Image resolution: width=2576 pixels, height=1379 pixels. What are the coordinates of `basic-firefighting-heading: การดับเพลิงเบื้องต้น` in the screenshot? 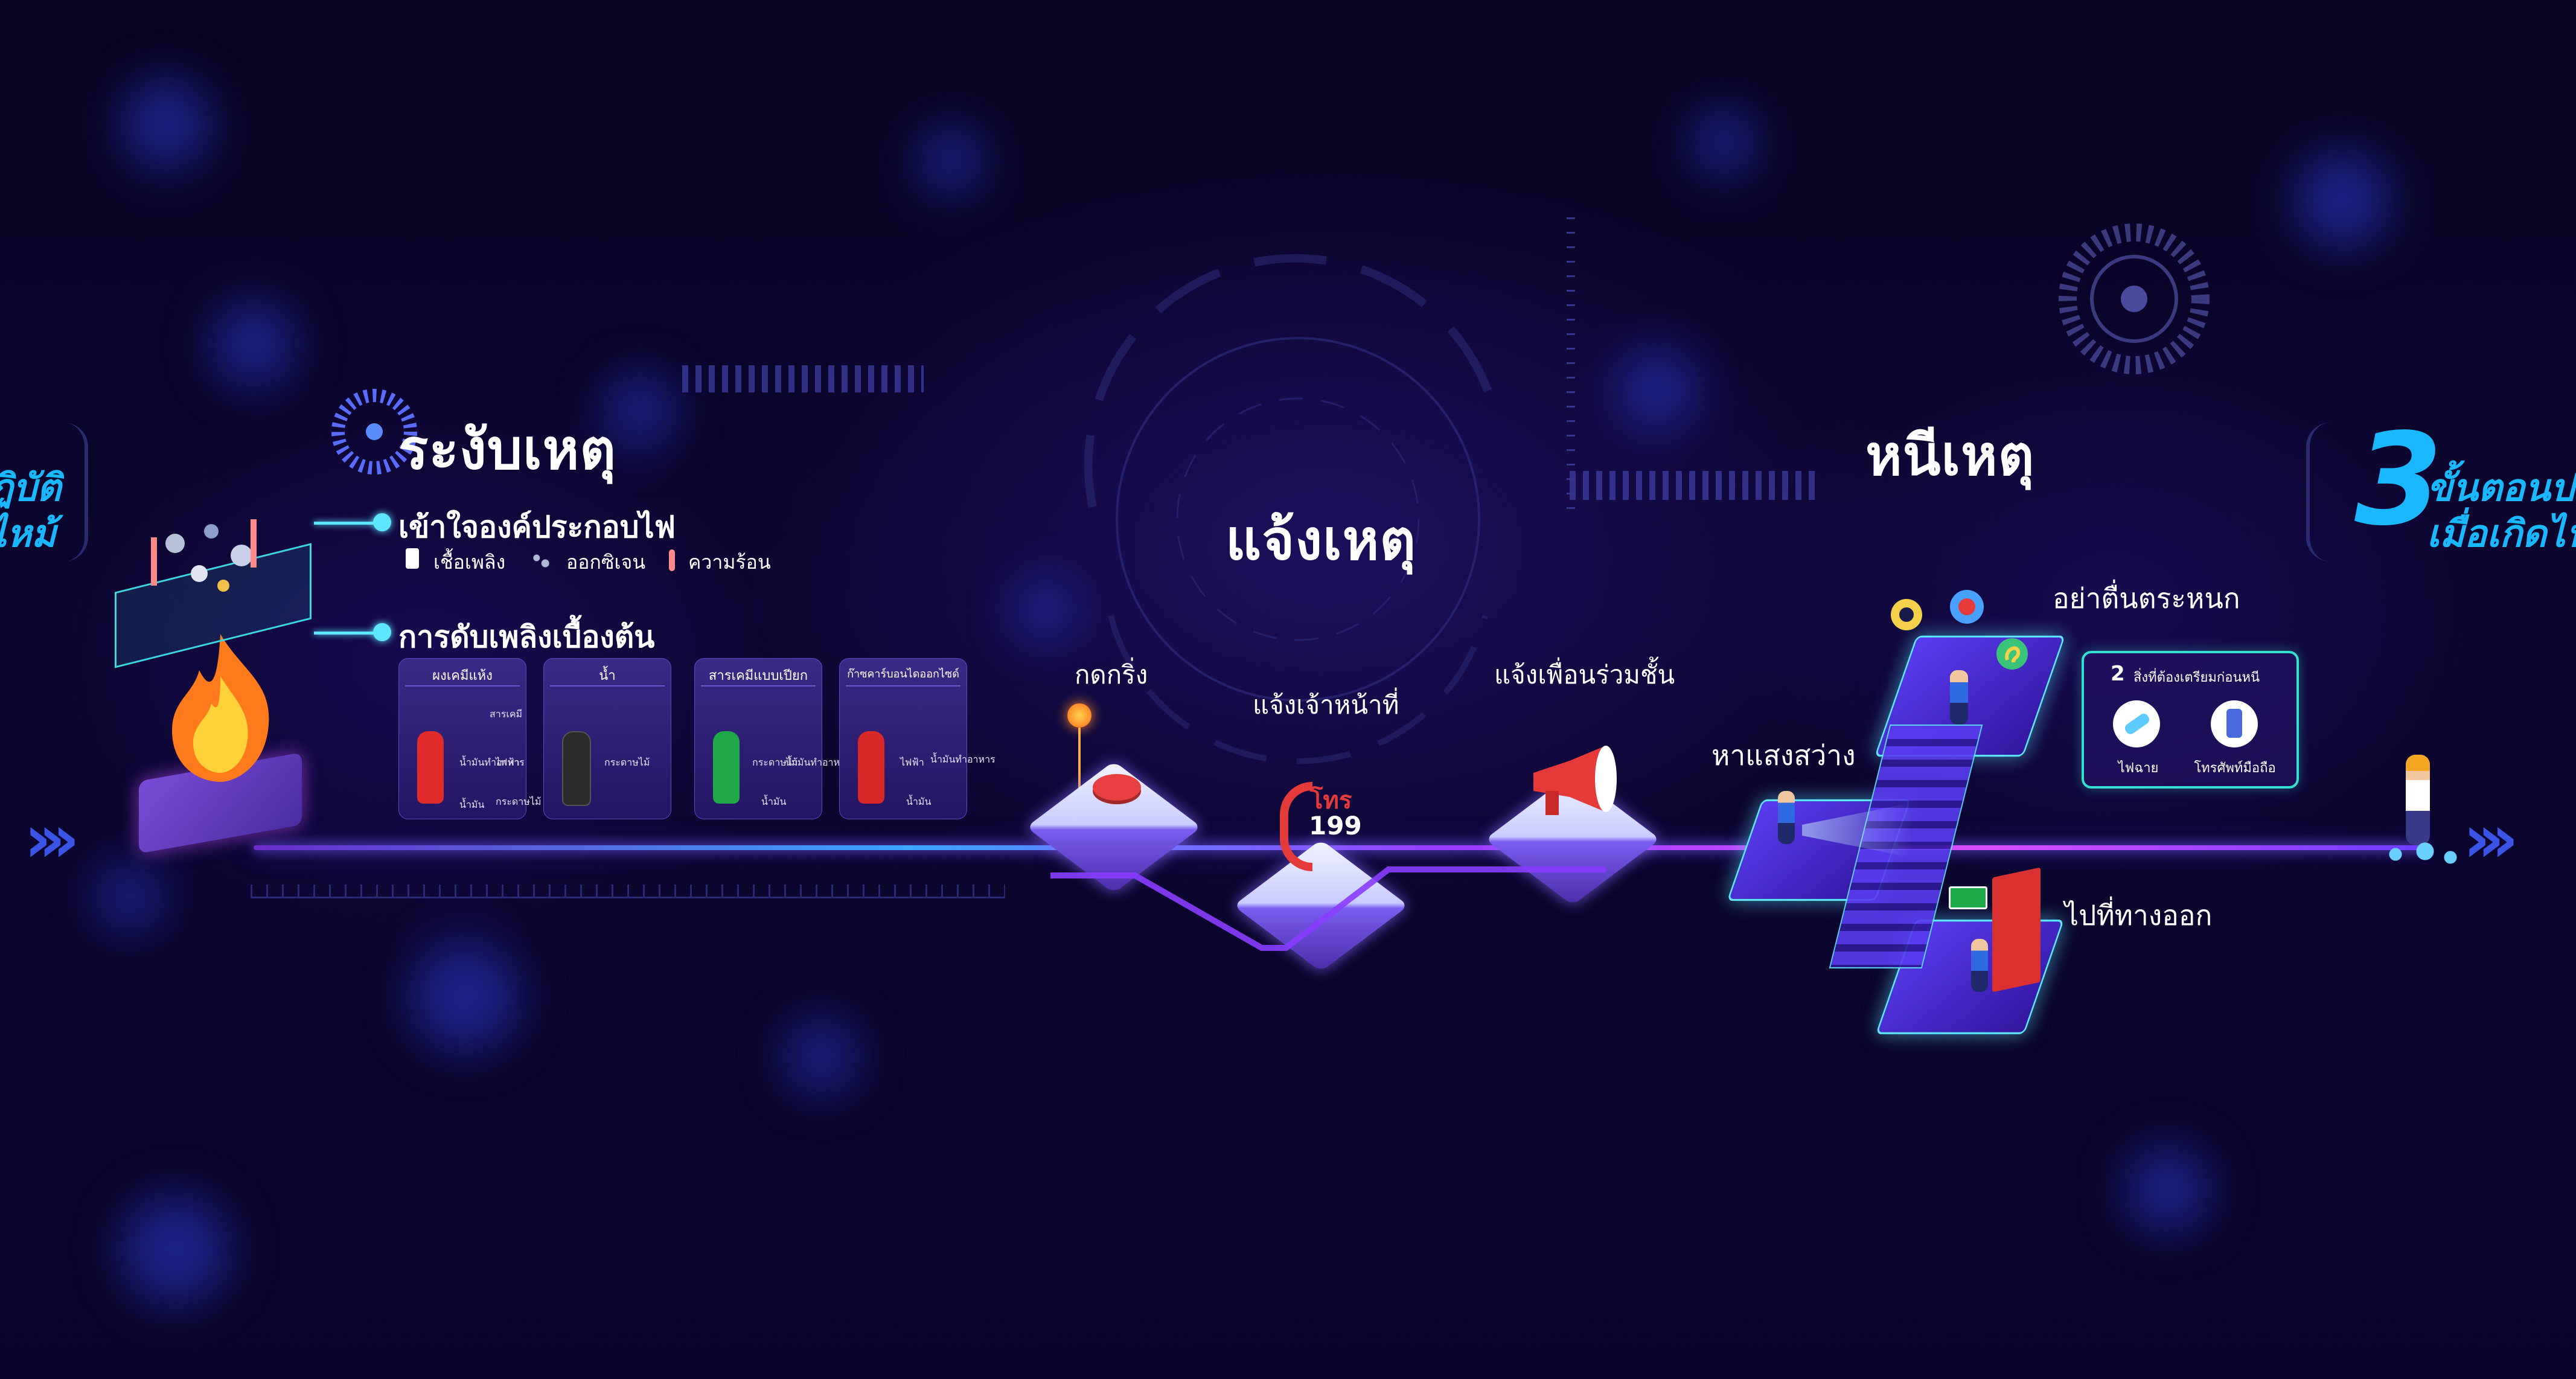 It's located at (527, 636).